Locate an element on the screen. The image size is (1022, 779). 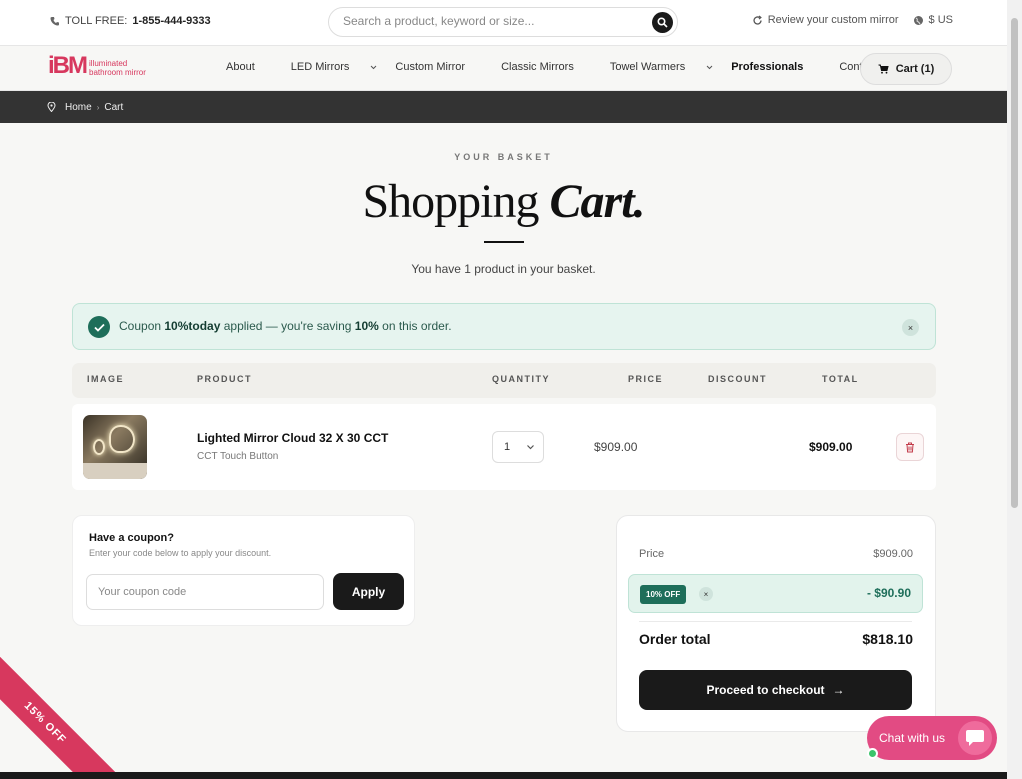
discount-value: - $90.90 is located at coordinates (888, 593).